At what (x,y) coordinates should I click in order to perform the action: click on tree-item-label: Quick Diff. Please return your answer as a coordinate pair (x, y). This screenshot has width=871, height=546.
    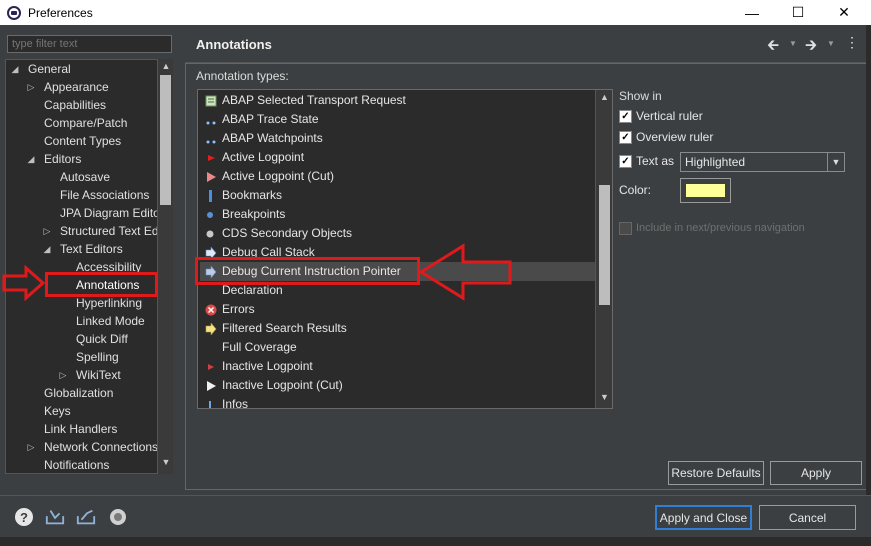
    Looking at the image, I should click on (102, 339).